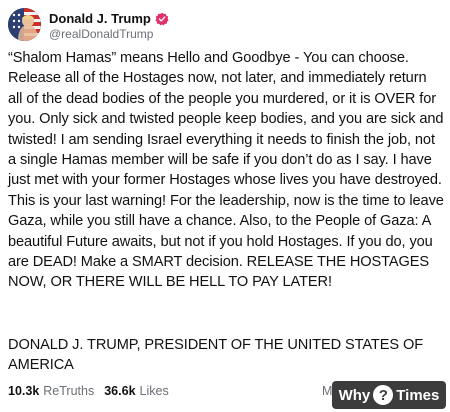  I want to click on watermark-right: Times, so click(418, 395).